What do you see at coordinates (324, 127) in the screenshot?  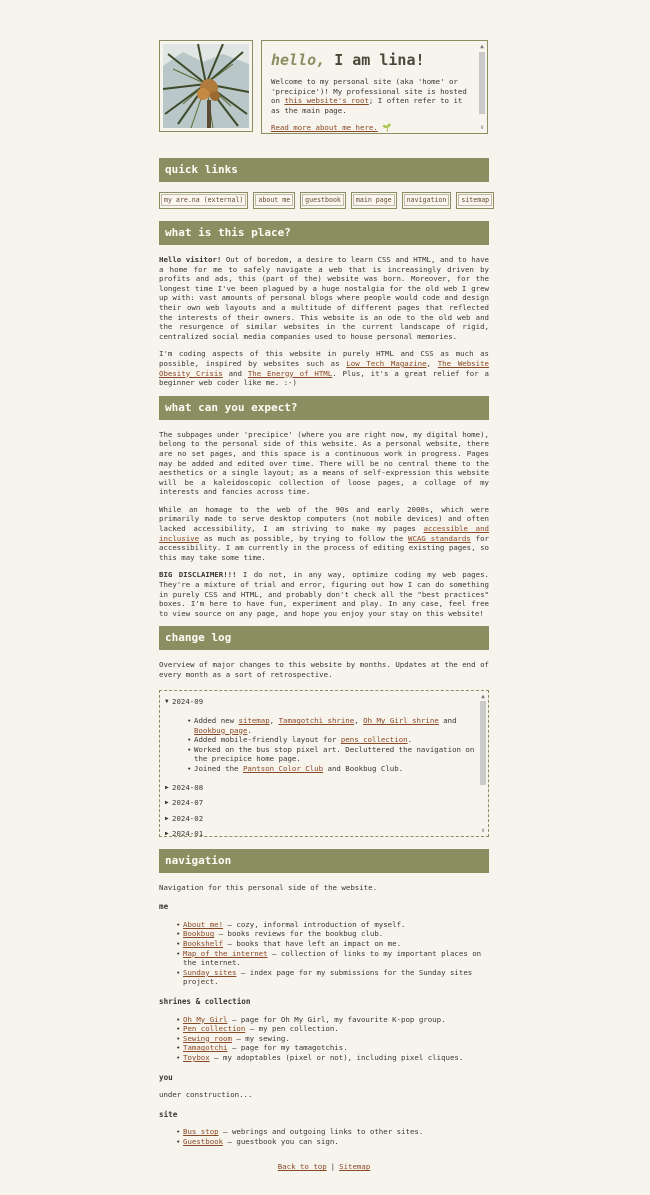 I see `read-more-link: Read more about me here.` at bounding box center [324, 127].